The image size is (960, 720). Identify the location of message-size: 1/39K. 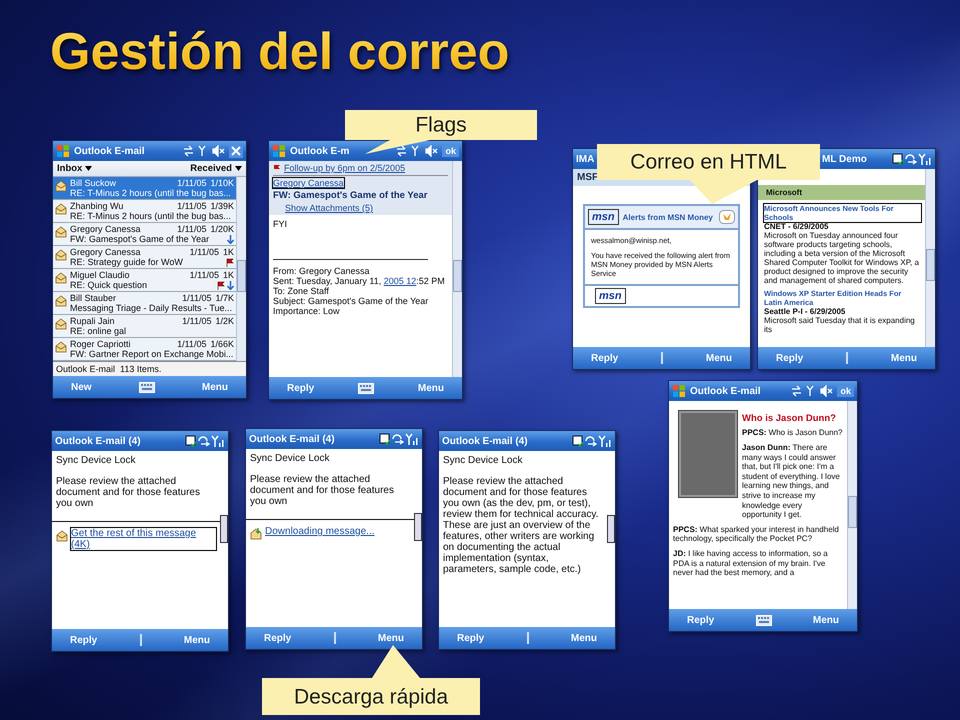
(222, 206).